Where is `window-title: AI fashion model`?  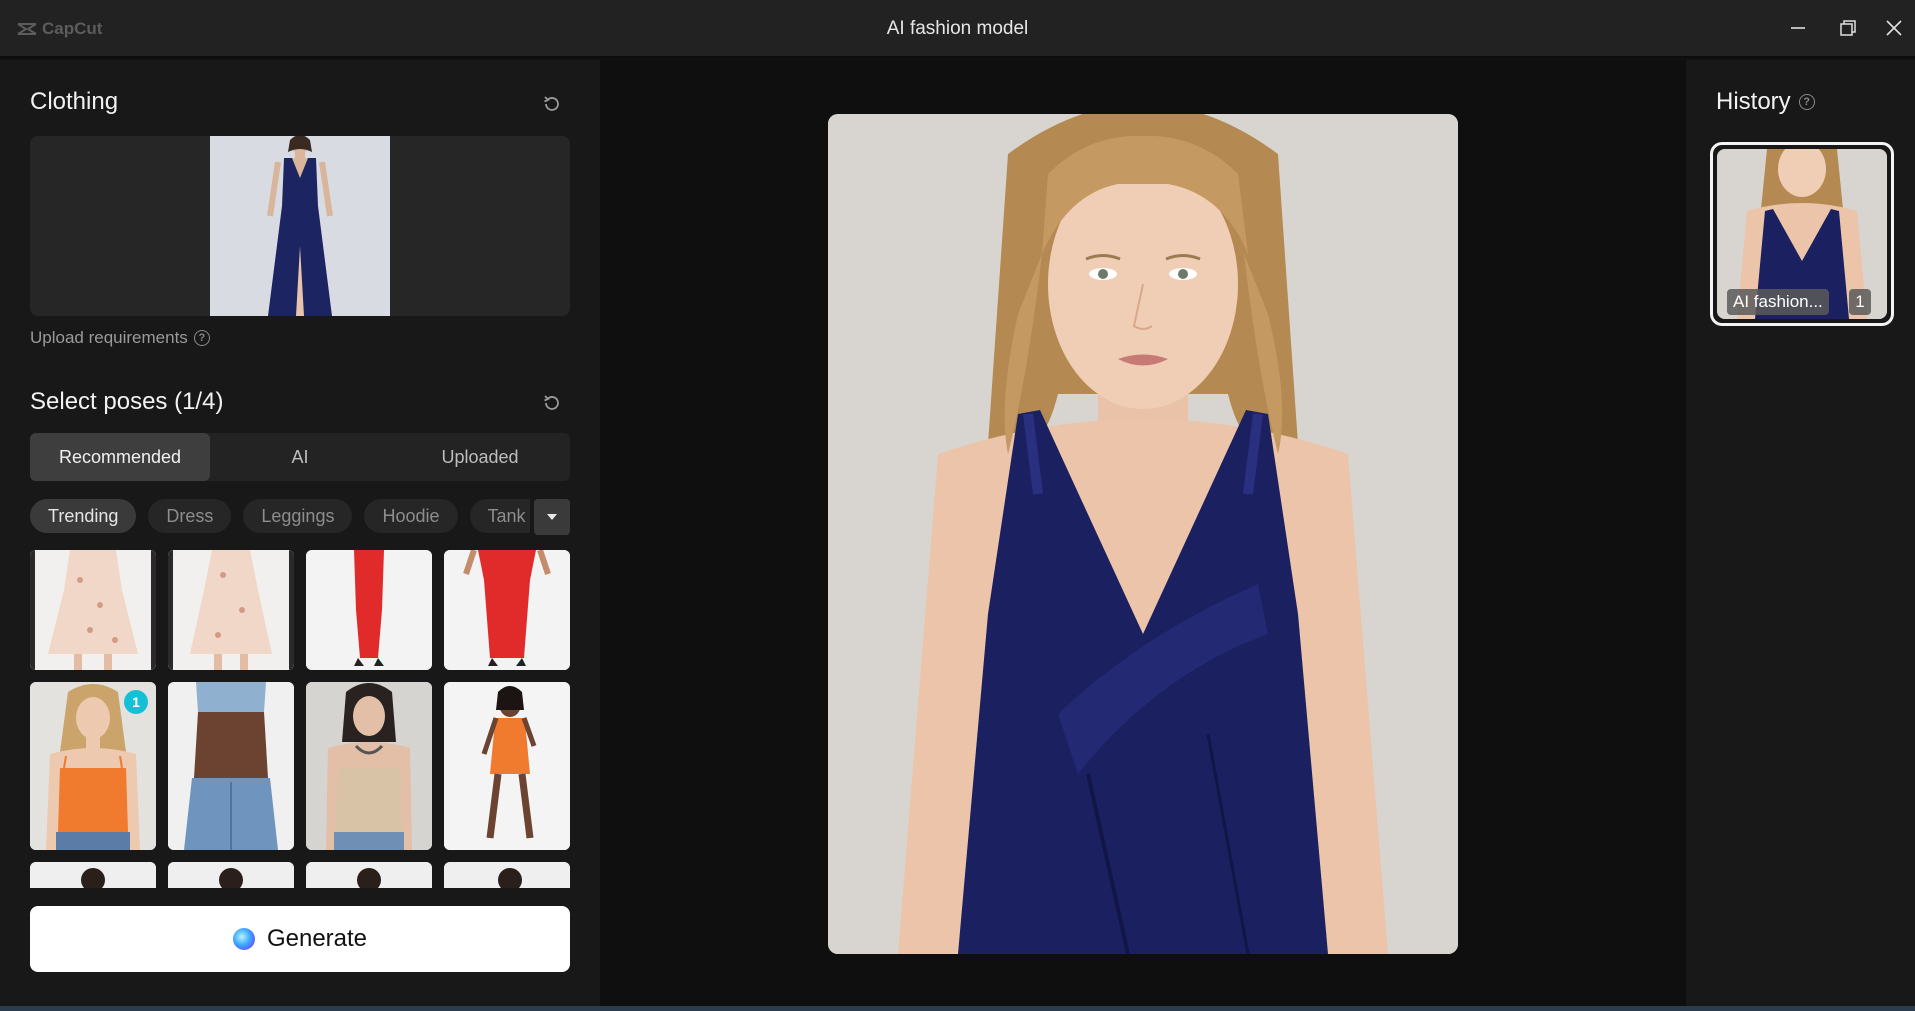 window-title: AI fashion model is located at coordinates (957, 28).